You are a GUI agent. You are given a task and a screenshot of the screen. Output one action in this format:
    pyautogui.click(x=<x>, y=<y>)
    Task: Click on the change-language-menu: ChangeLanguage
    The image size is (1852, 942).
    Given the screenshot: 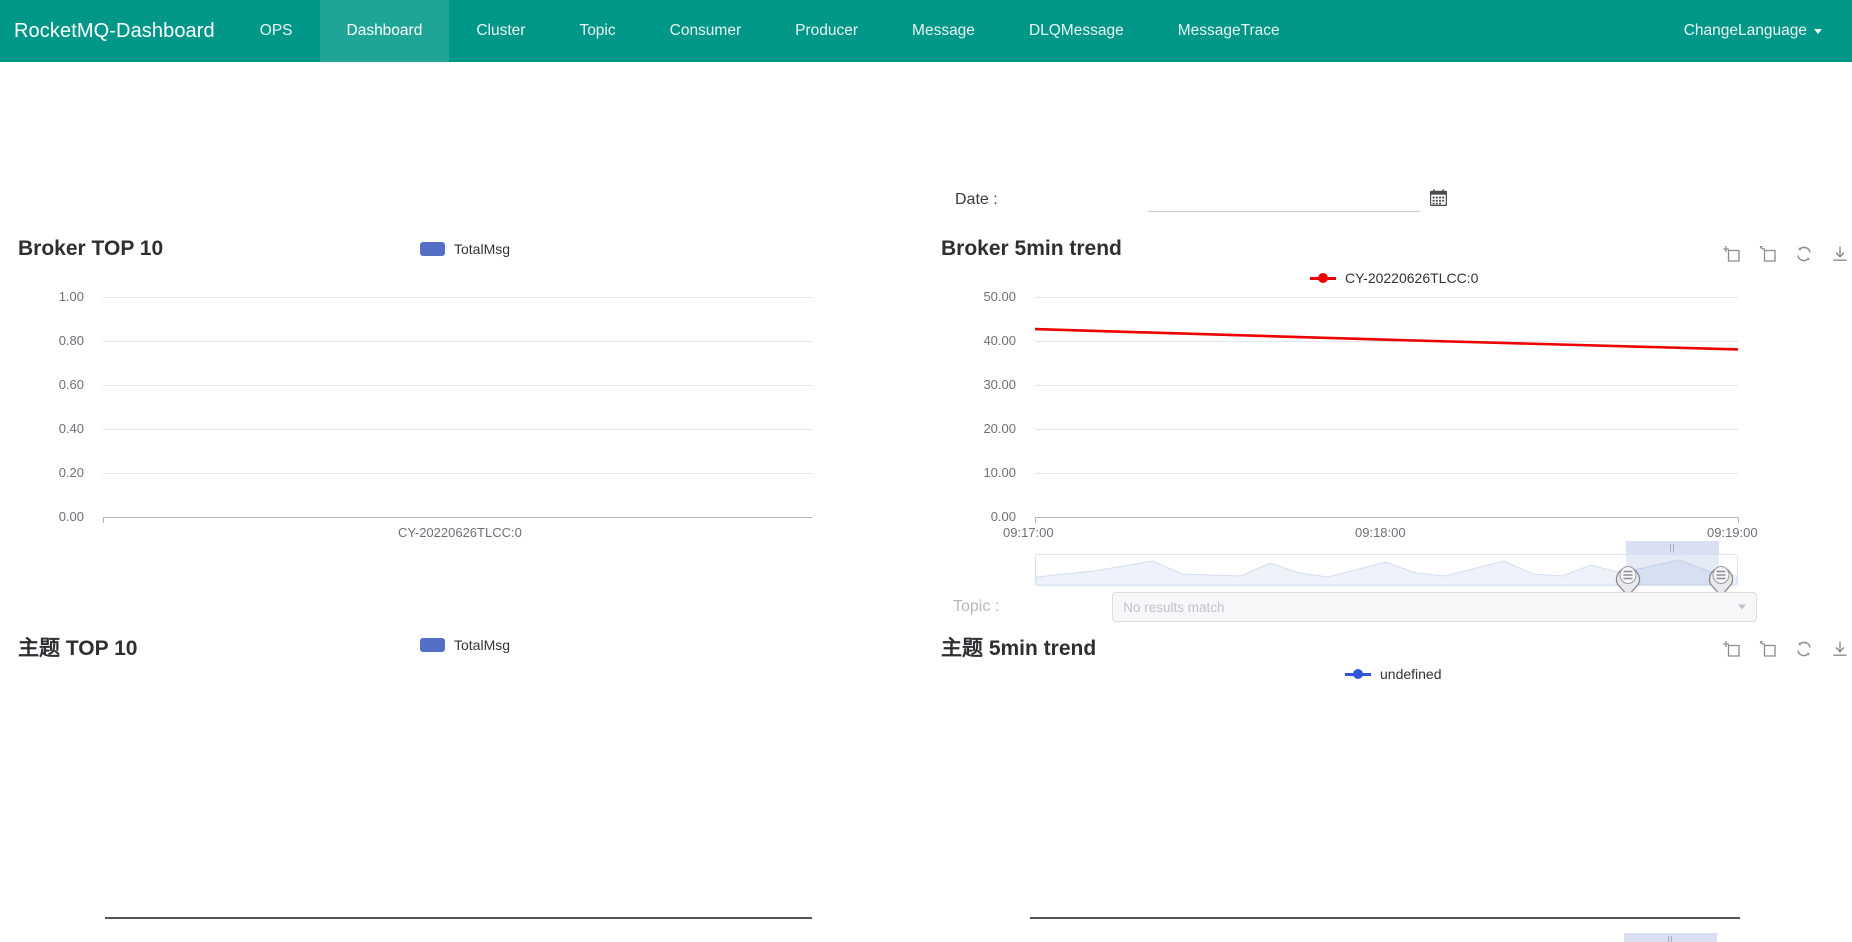 What is the action you would take?
    pyautogui.click(x=1753, y=31)
    